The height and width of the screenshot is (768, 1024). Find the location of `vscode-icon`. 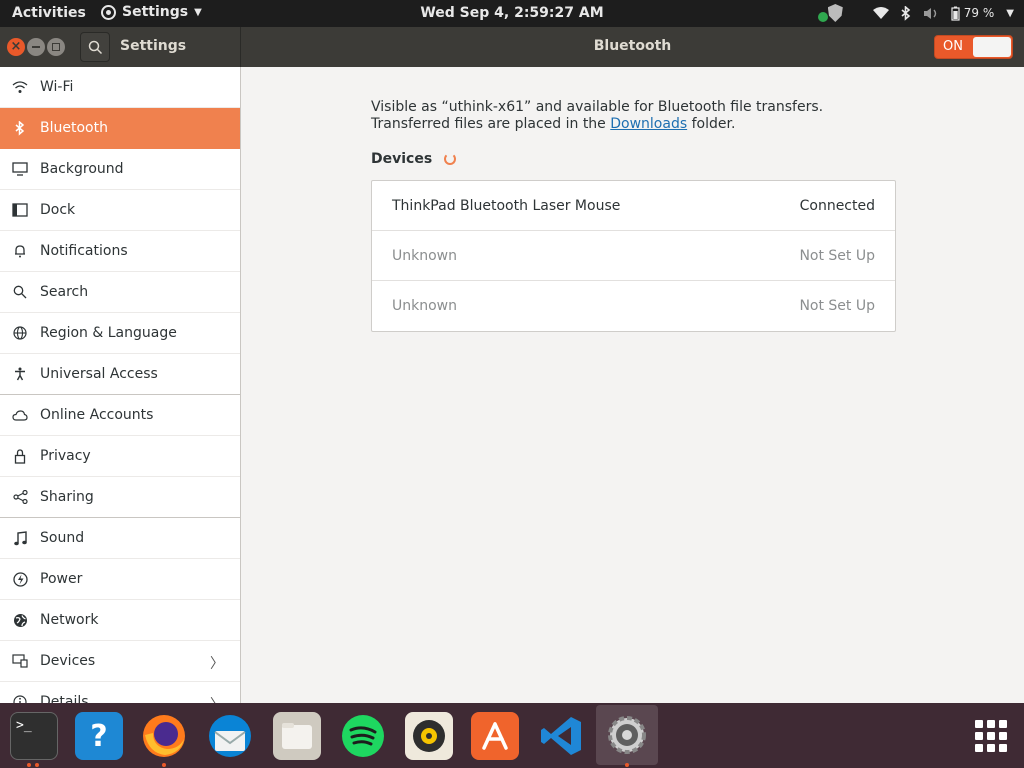

vscode-icon is located at coordinates (561, 736).